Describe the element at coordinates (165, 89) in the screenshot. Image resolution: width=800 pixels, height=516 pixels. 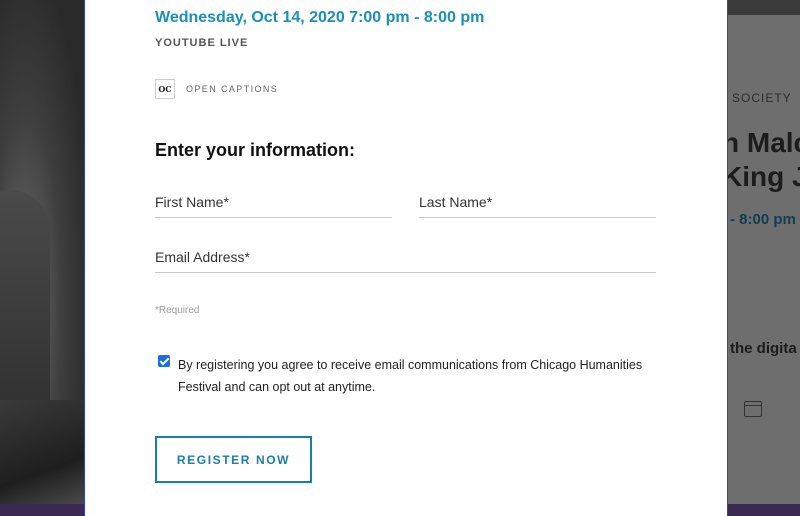
I see `open-captions-icon: OC` at that location.